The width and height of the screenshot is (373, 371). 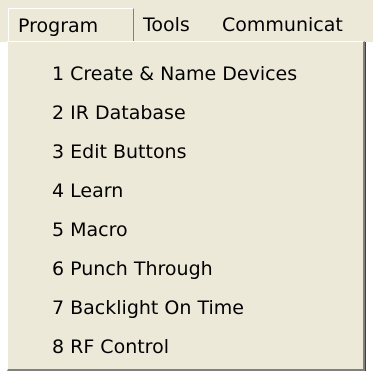 I want to click on menu-bar: Program Tools Communicat, so click(x=186, y=21).